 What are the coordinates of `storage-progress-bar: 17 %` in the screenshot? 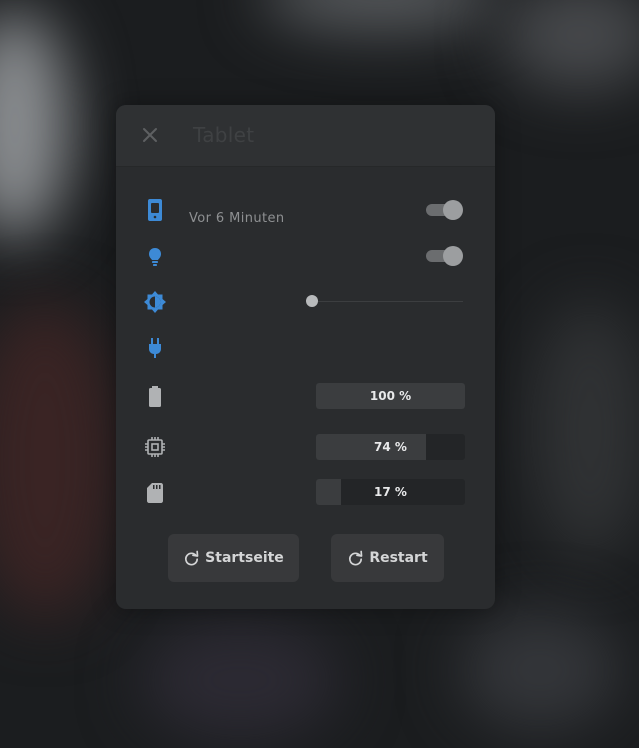 It's located at (390, 492).